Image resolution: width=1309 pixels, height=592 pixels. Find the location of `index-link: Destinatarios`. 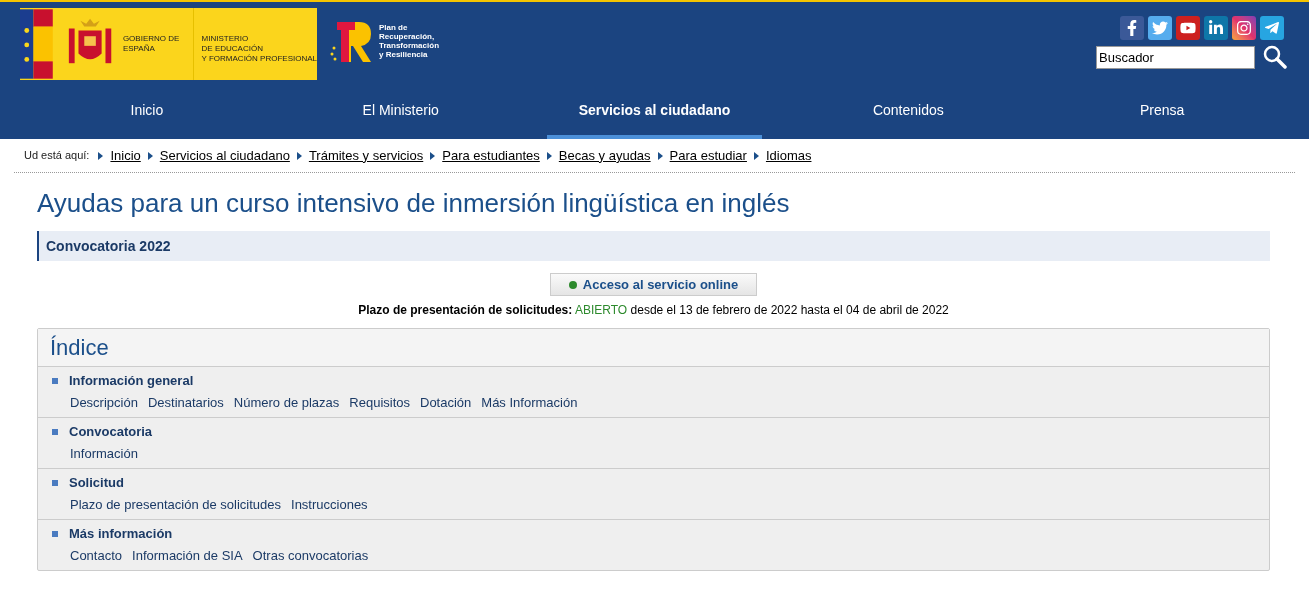

index-link: Destinatarios is located at coordinates (185, 403).